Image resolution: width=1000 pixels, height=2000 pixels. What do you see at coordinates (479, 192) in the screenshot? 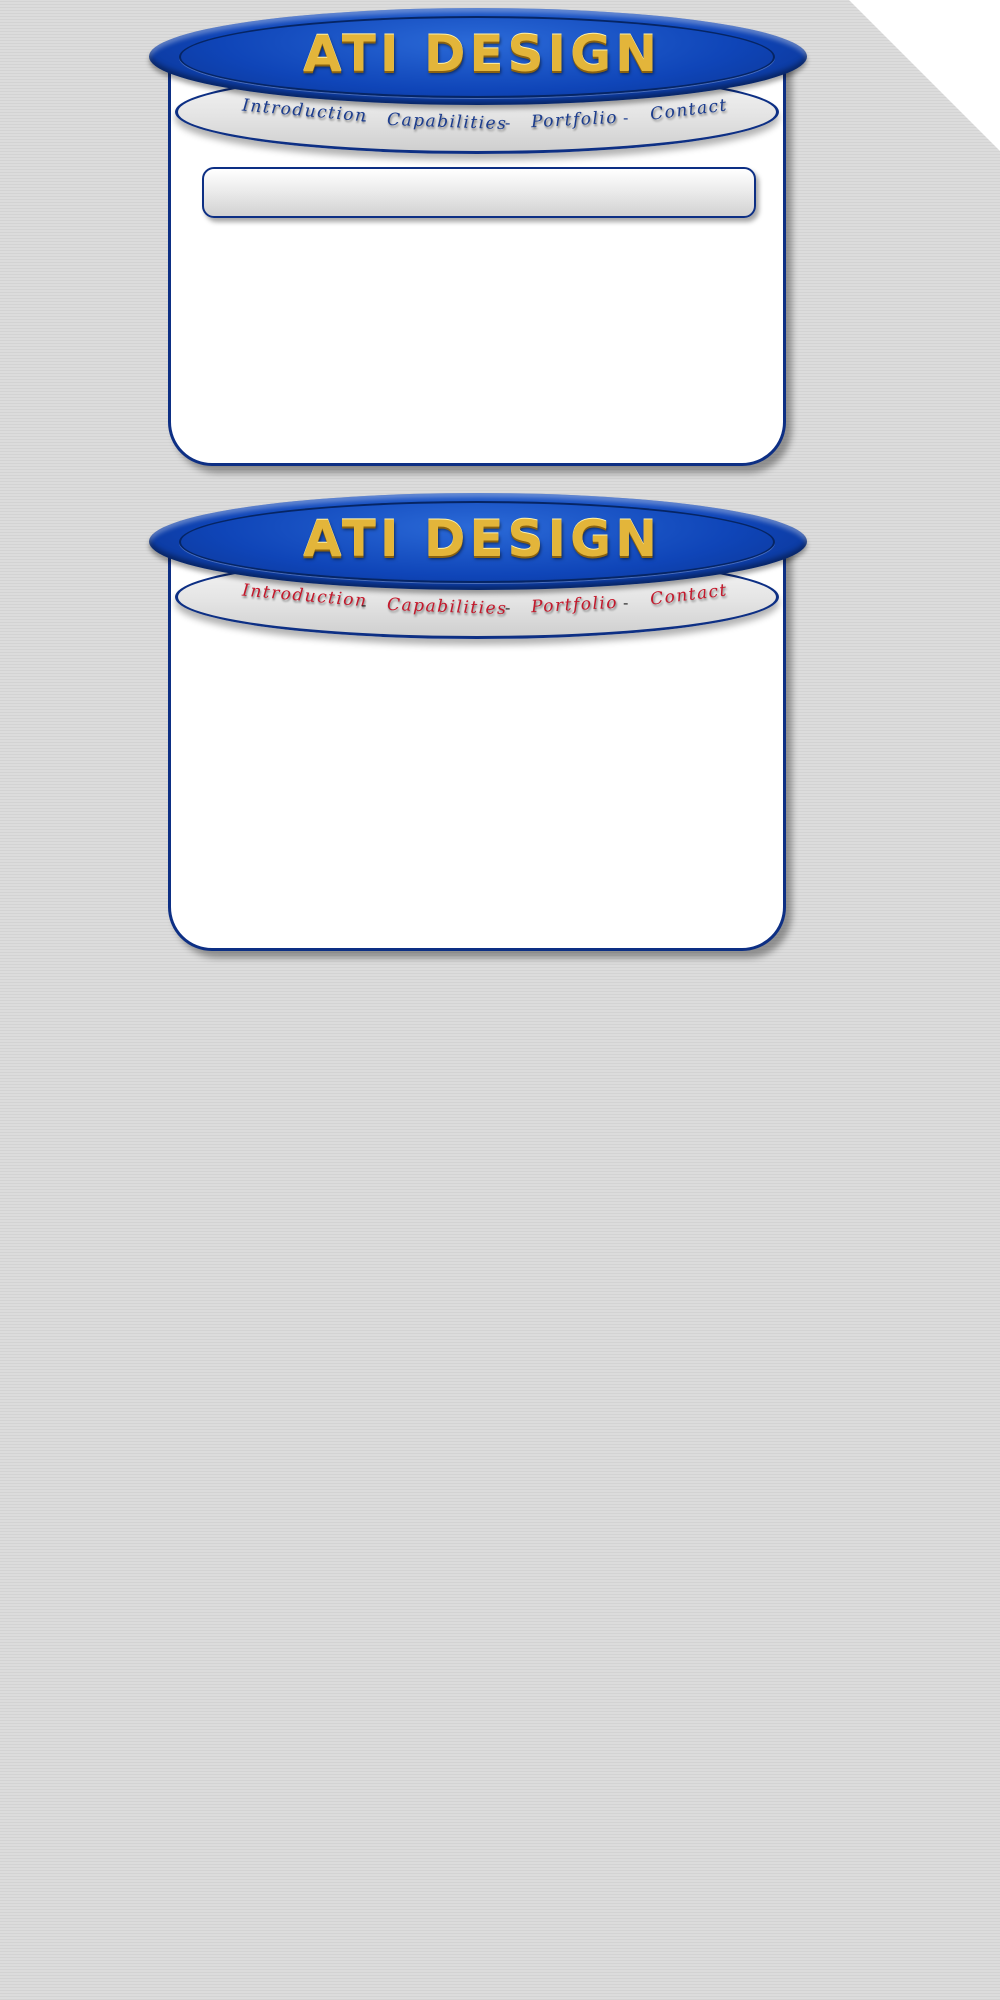
I see `content-header-bar` at bounding box center [479, 192].